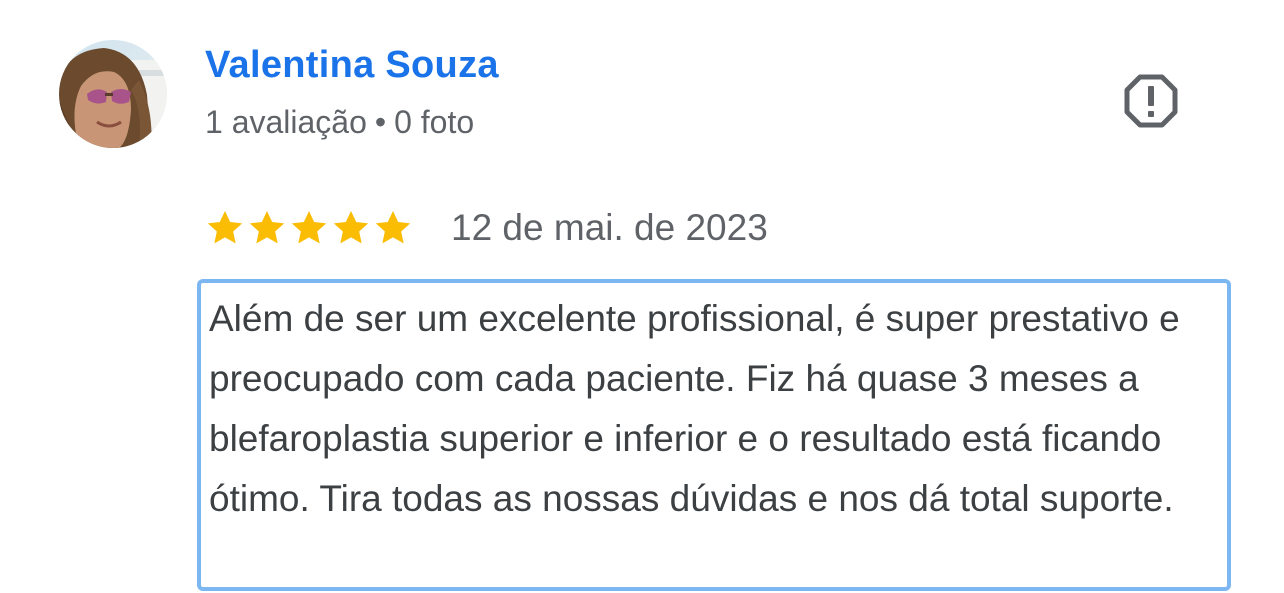 The image size is (1284, 593). I want to click on rating-row: 12 de mai. de 2023, so click(486, 228).